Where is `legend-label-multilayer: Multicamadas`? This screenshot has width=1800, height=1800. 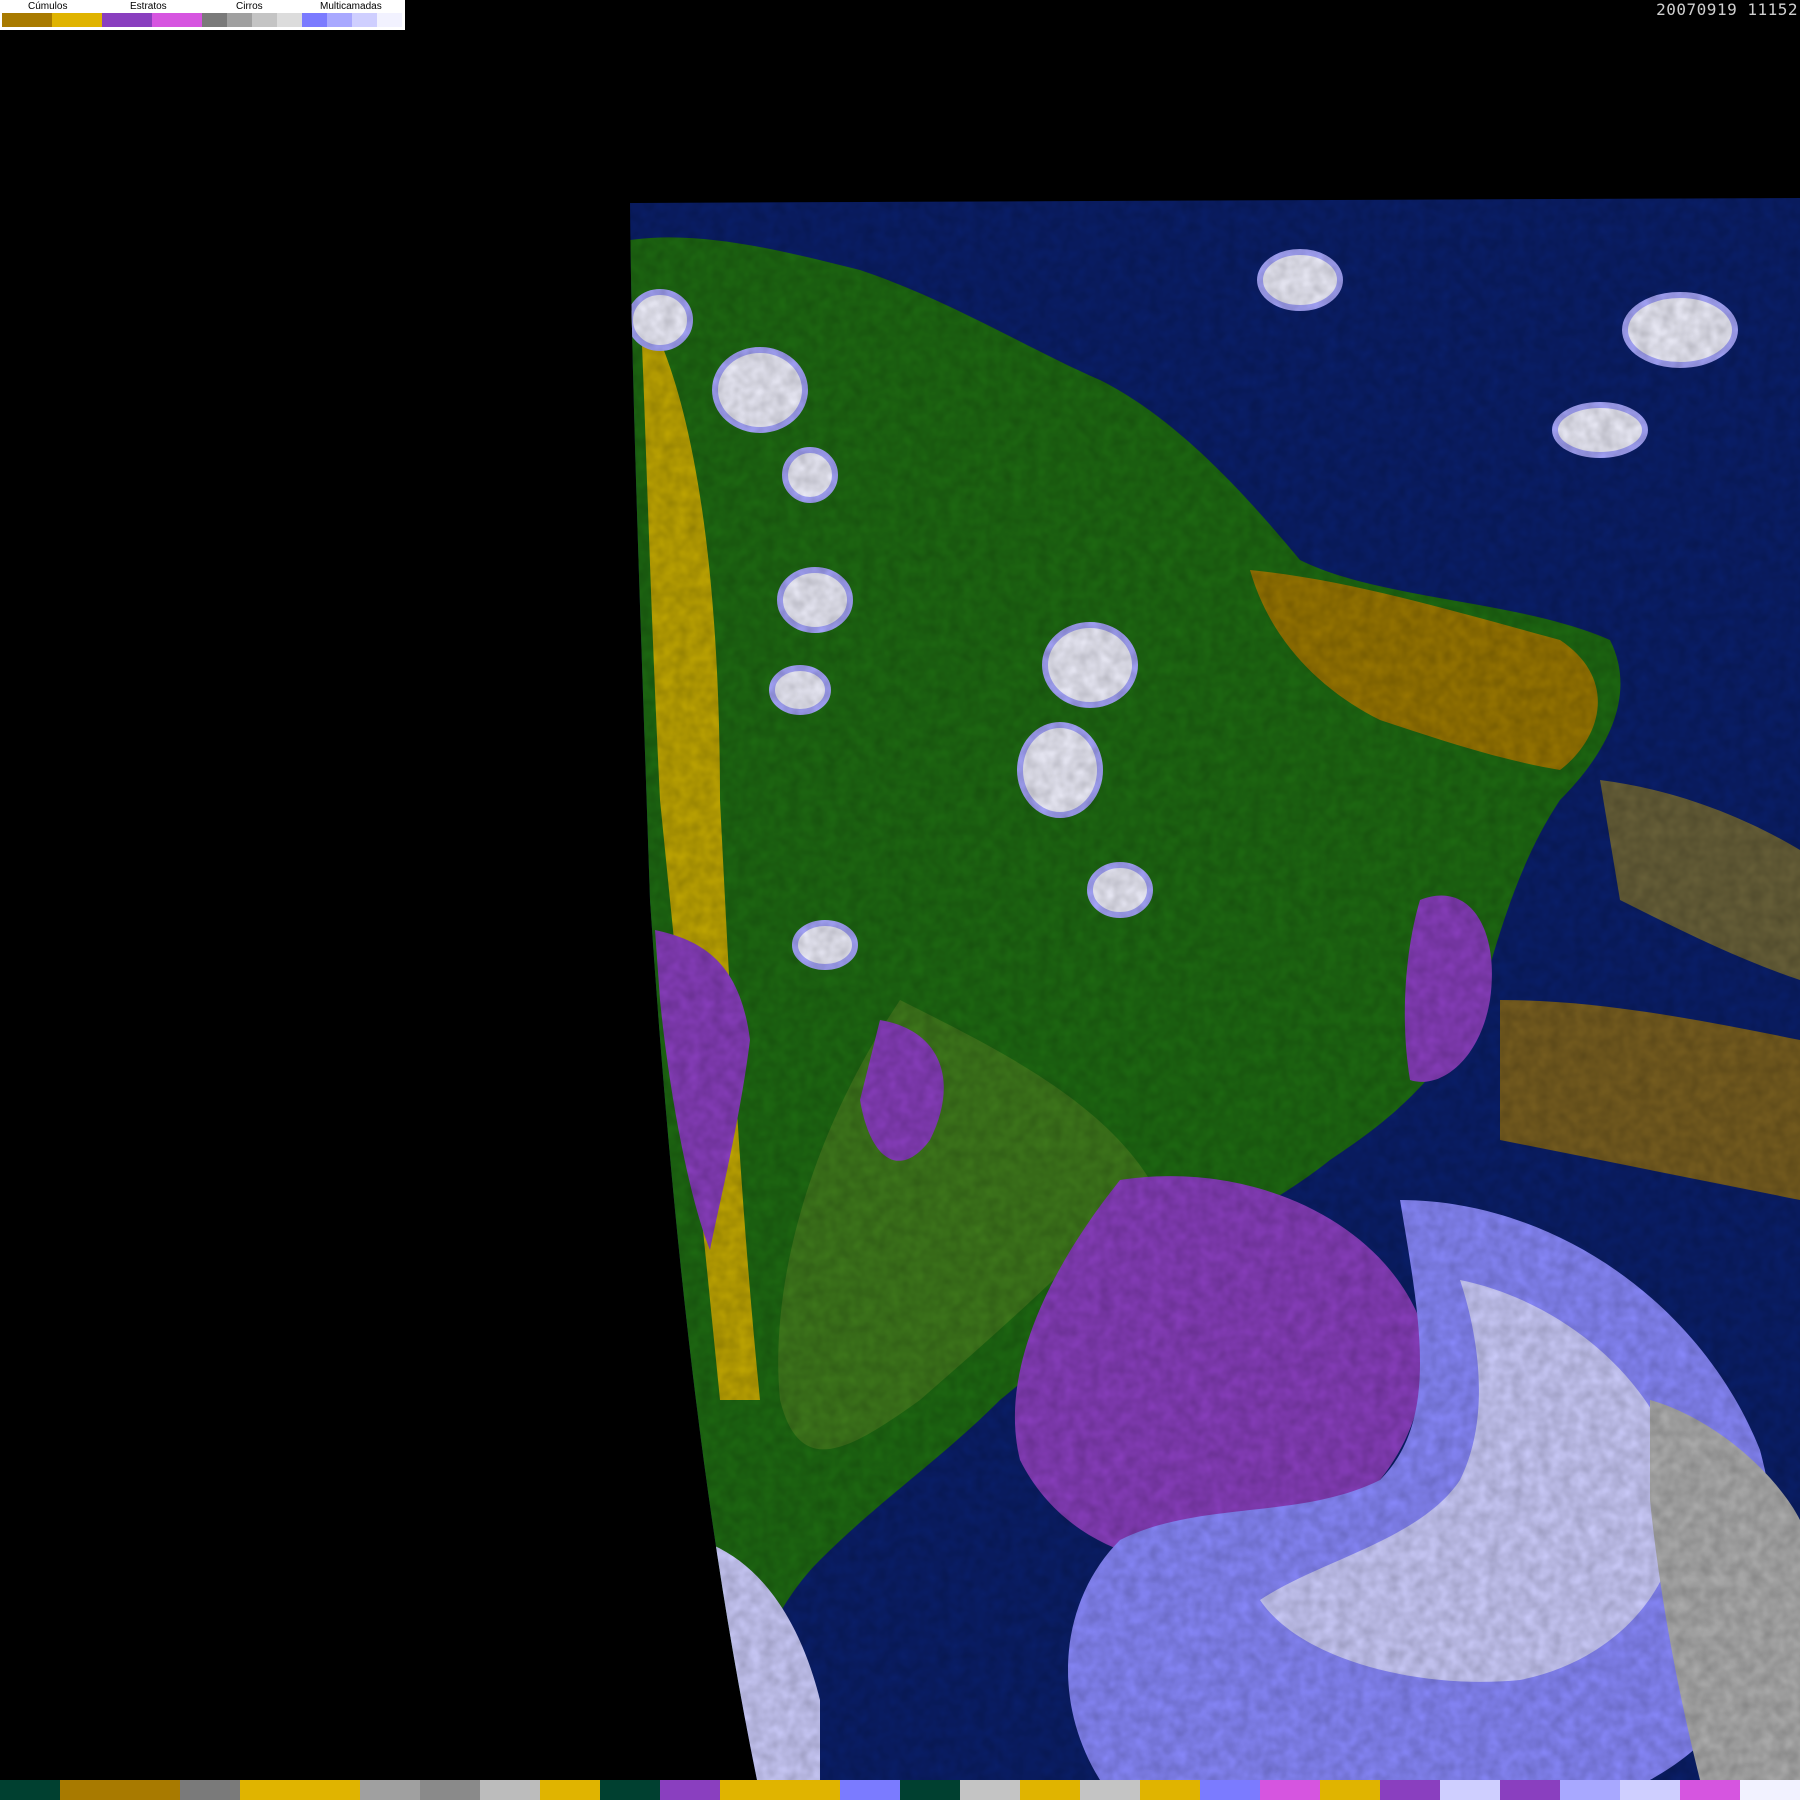 legend-label-multilayer: Multicamadas is located at coordinates (351, 6).